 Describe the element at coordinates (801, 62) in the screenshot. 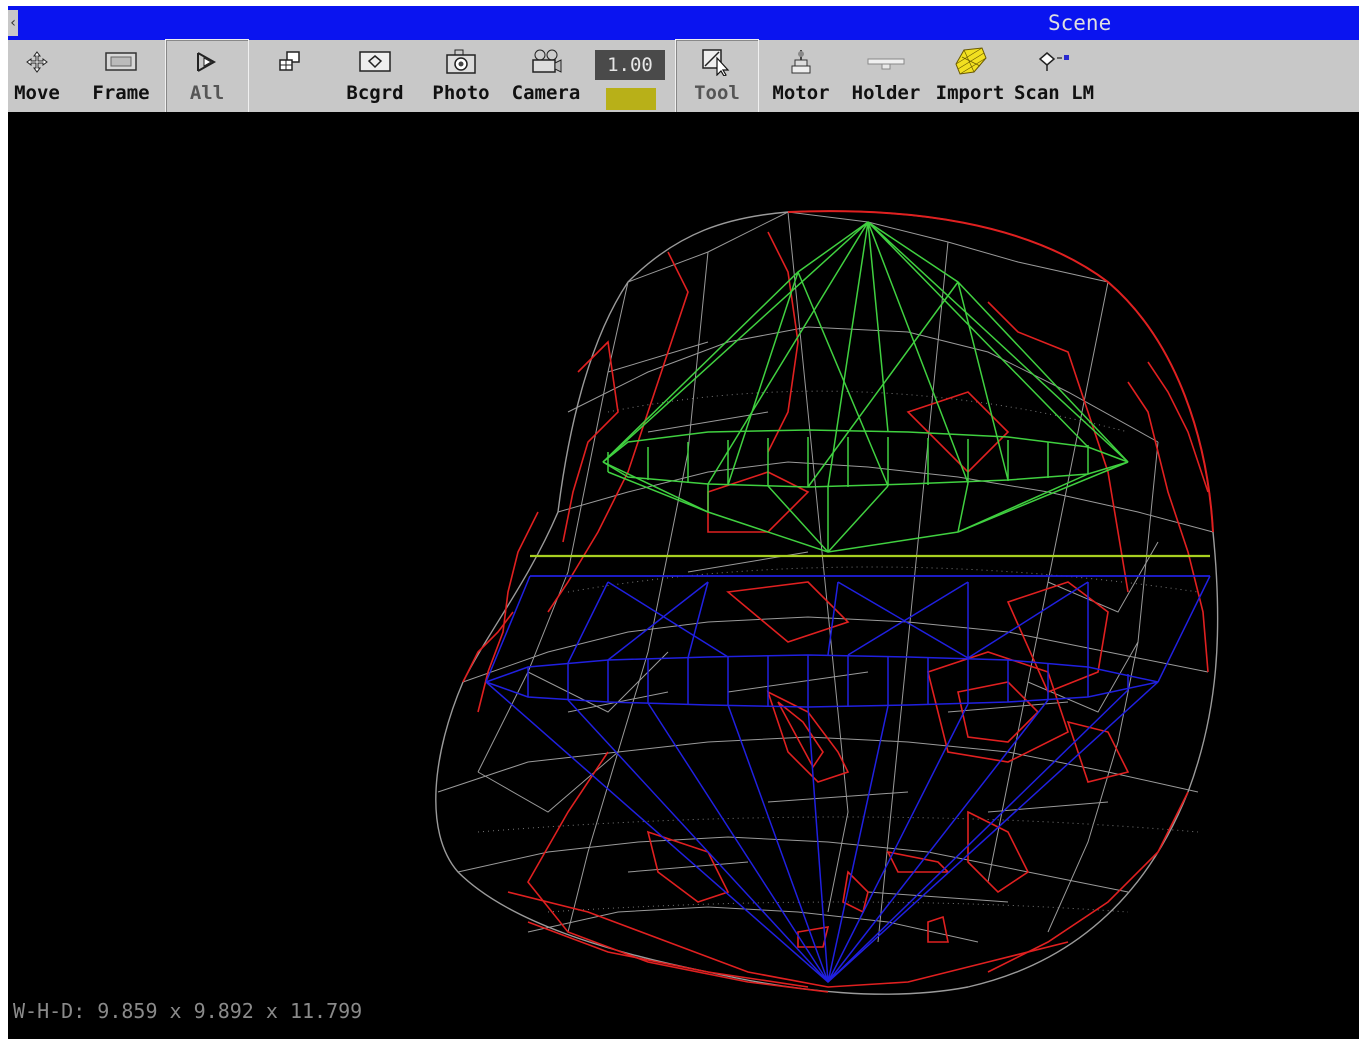

I see `motor-icon` at that location.